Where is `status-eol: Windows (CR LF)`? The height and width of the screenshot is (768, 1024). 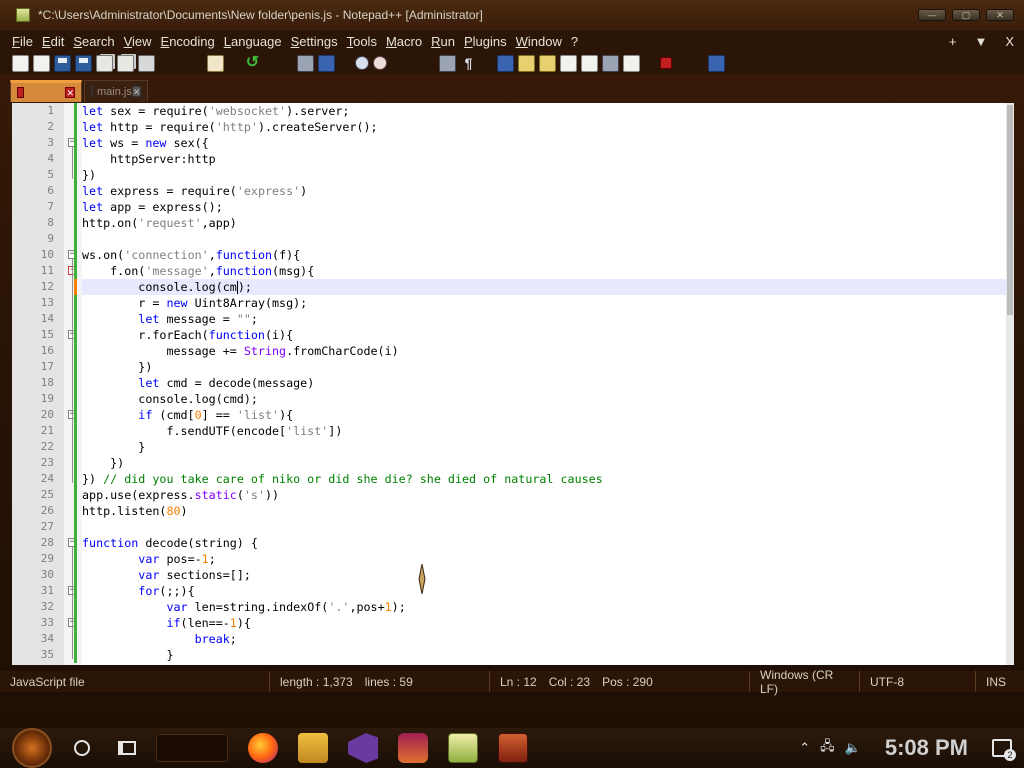
status-eol: Windows (CR LF) is located at coordinates (805, 682).